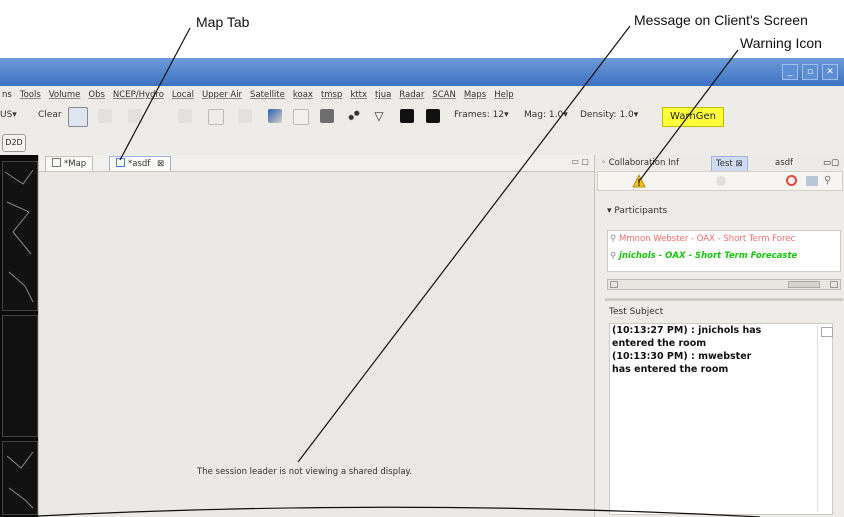  What do you see at coordinates (223, 22) in the screenshot?
I see `callout-map-tab: Map Tab` at bounding box center [223, 22].